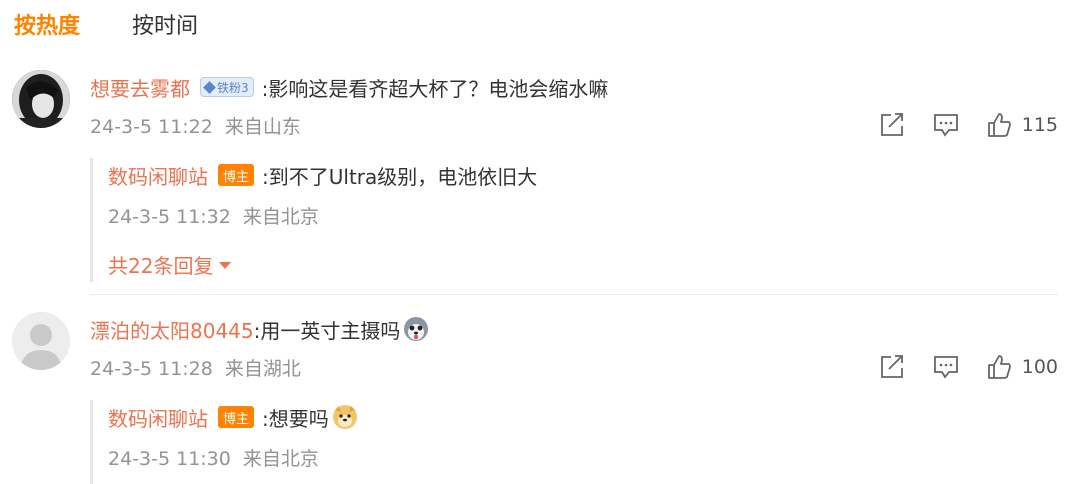 This screenshot has width=1080, height=484. What do you see at coordinates (236, 417) in the screenshot?
I see `author-badge: 博主` at bounding box center [236, 417].